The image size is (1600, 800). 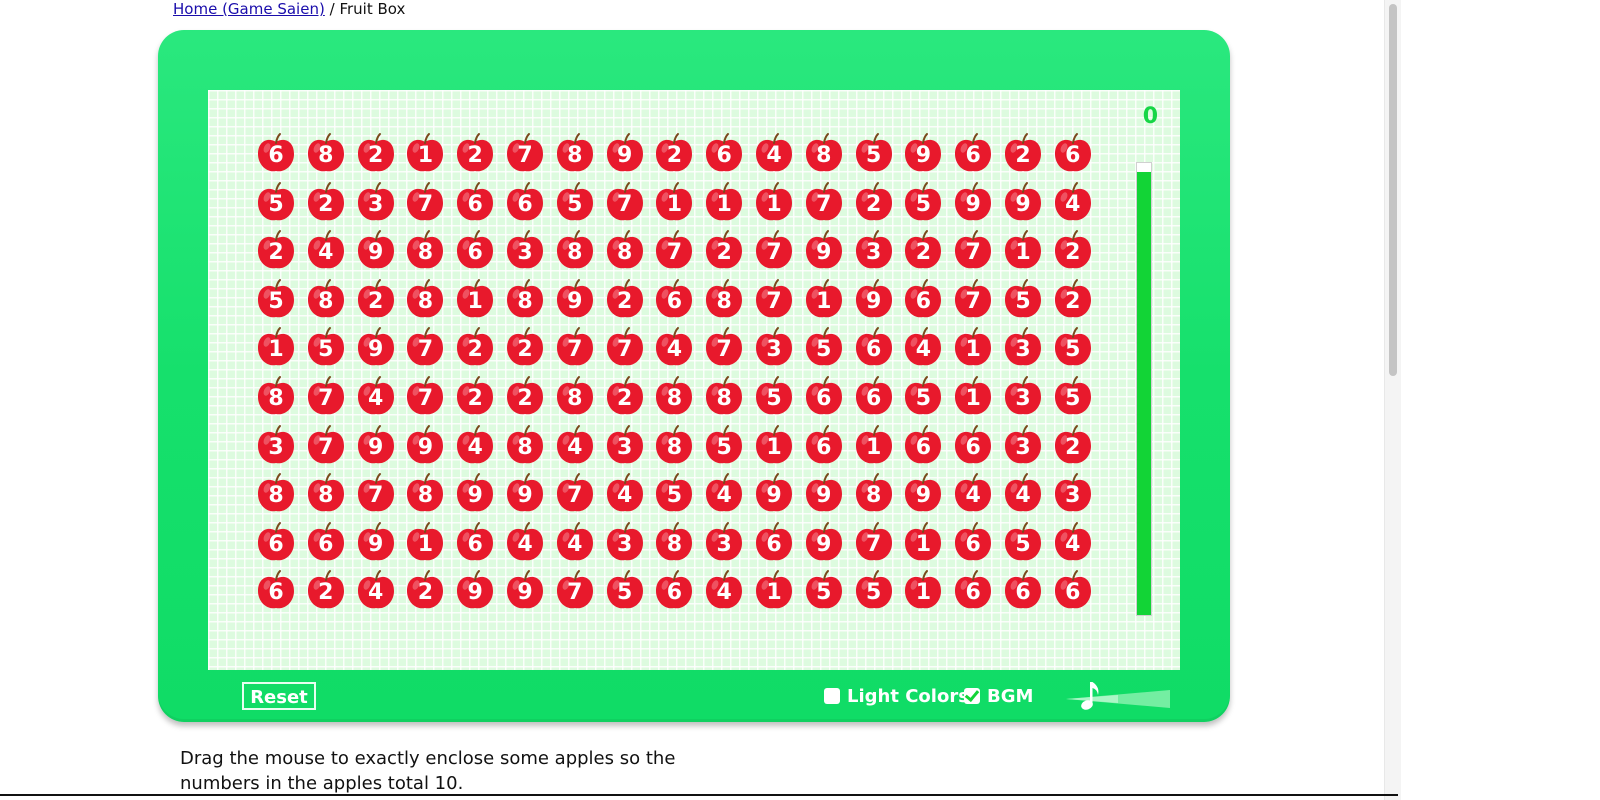 I want to click on bgm-option: BGM, so click(x=998, y=697).